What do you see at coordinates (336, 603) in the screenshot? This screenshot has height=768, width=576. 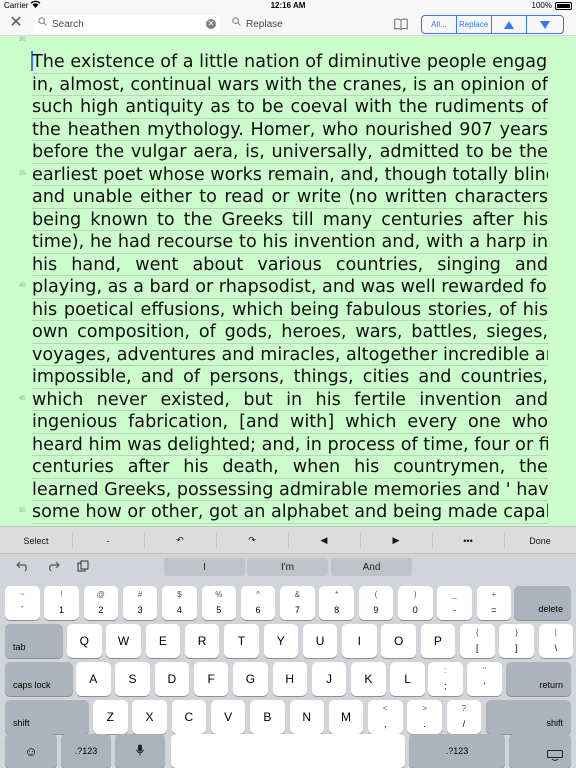 I see `key-8: * 8` at bounding box center [336, 603].